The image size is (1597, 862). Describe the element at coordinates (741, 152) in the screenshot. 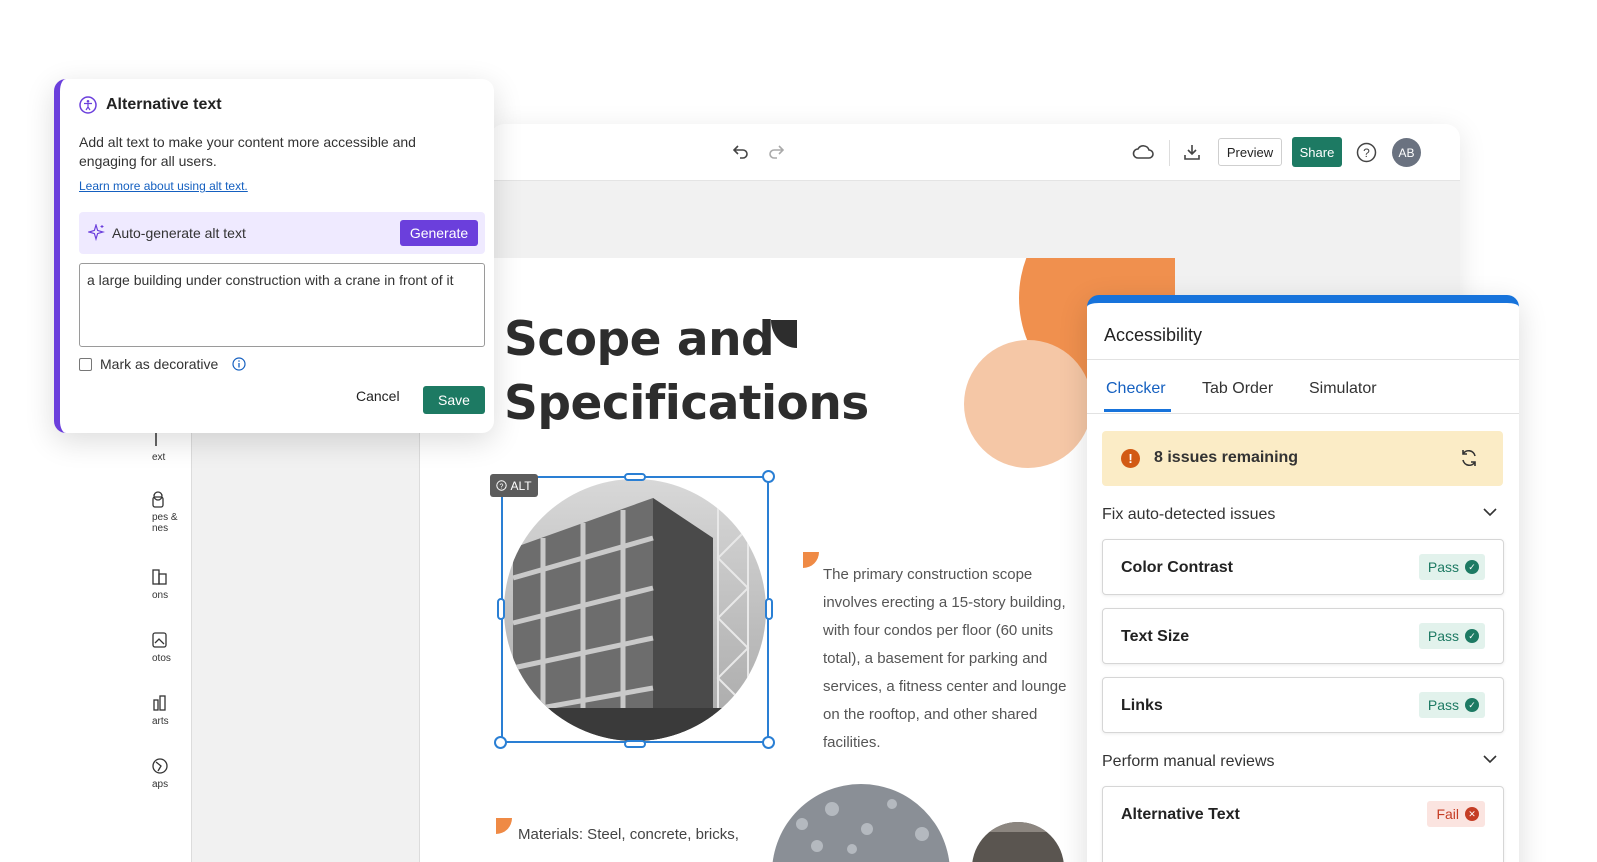

I see `undo-icon` at that location.